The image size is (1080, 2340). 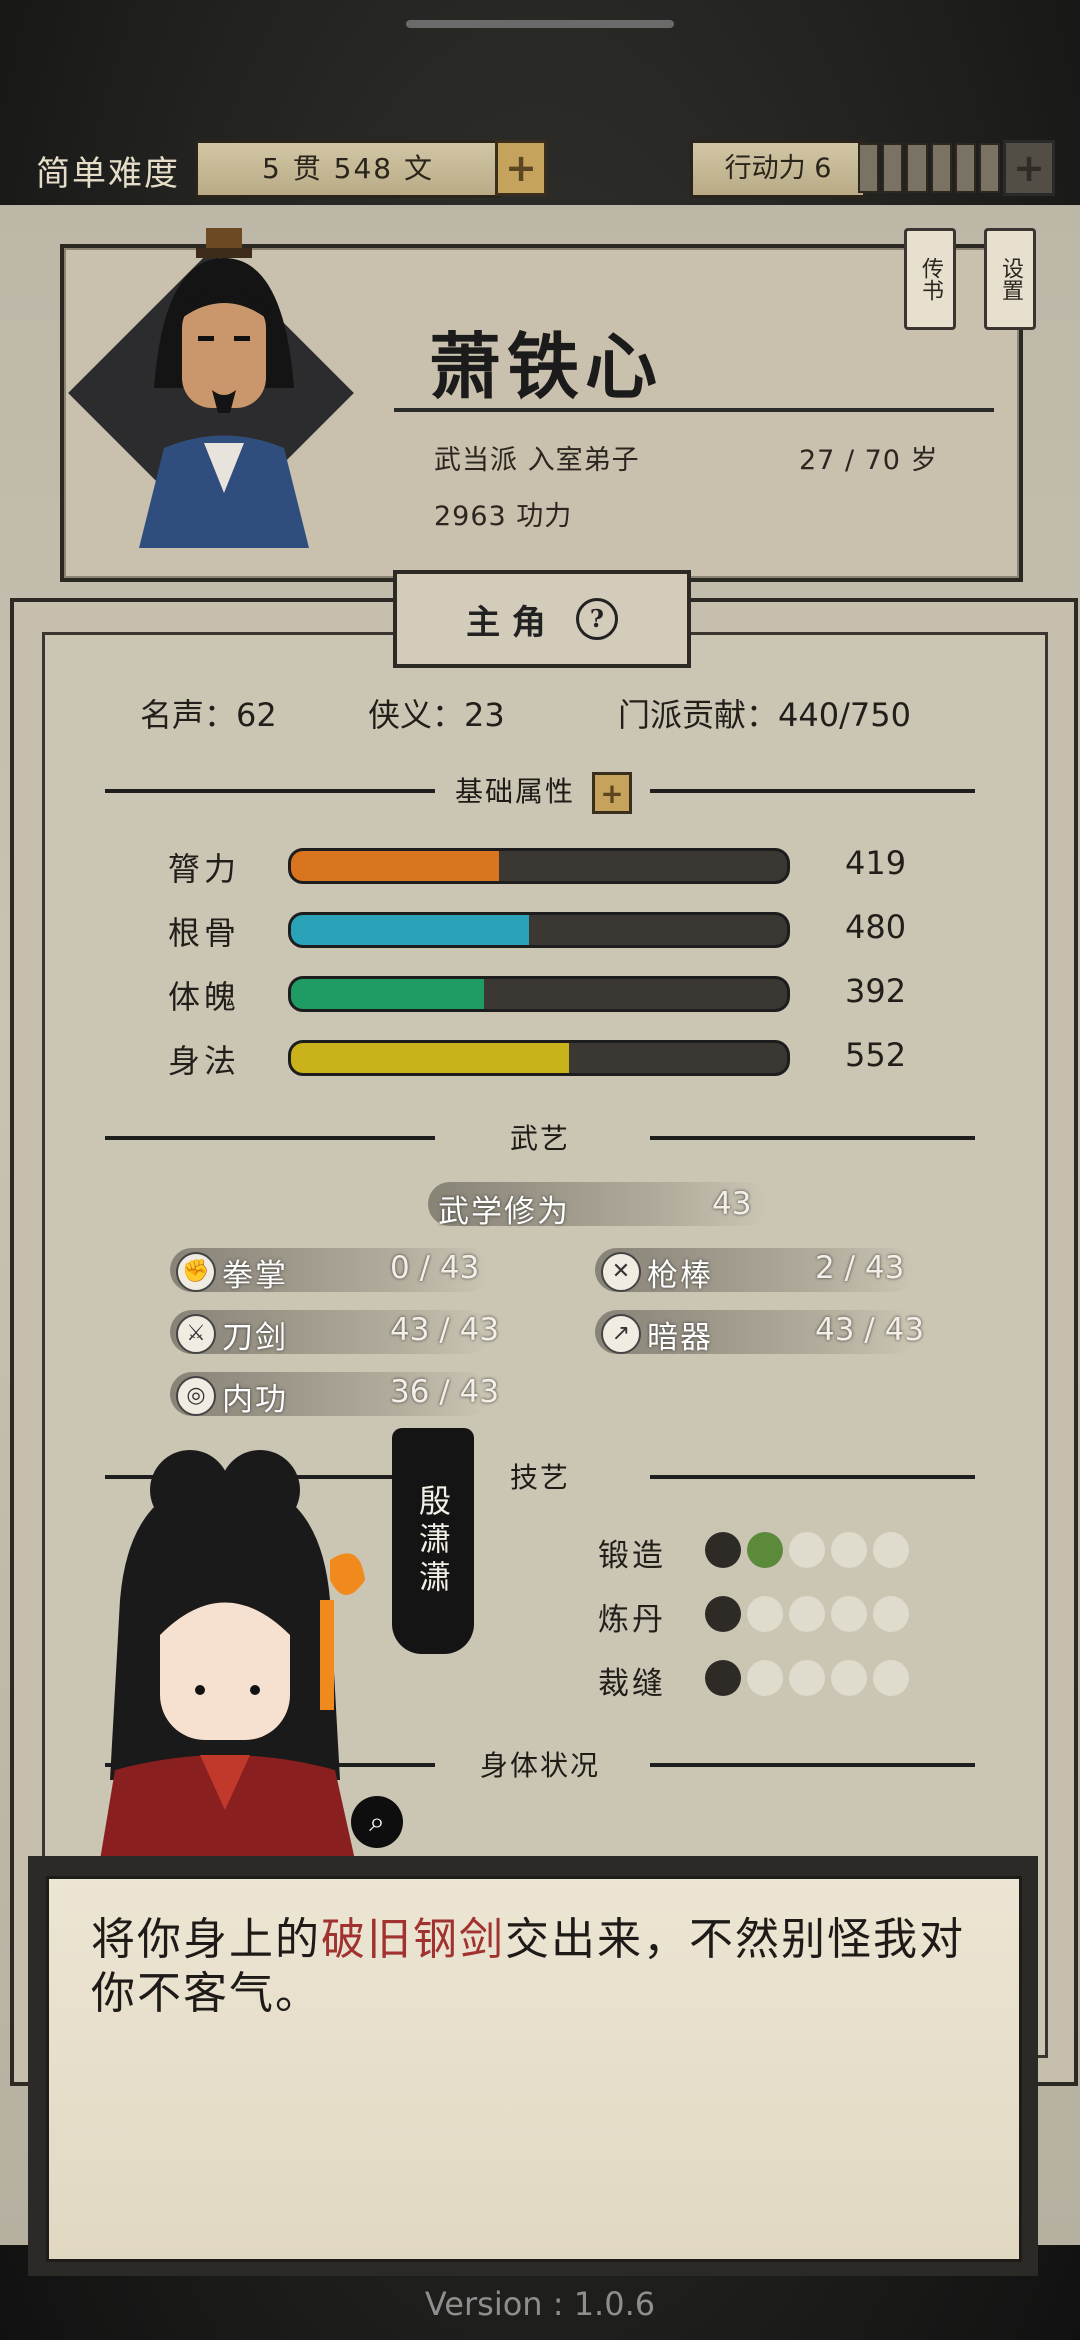 I want to click on hero-name: 萧铁心, so click(x=546, y=366).